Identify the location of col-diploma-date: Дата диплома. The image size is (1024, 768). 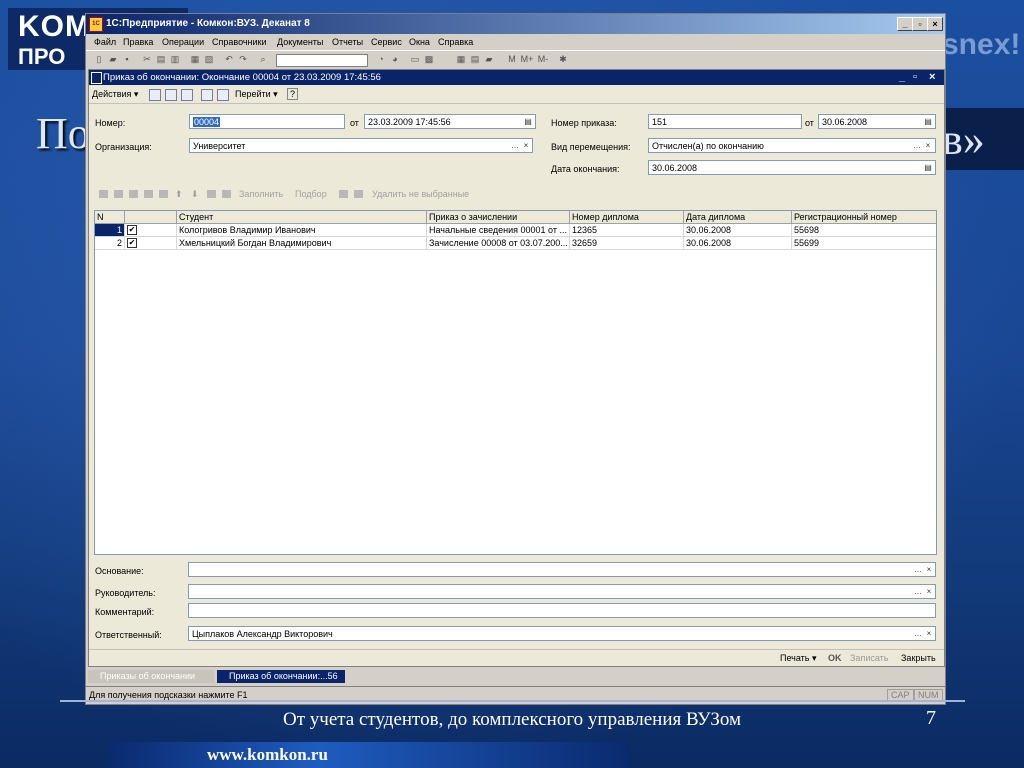
(738, 217).